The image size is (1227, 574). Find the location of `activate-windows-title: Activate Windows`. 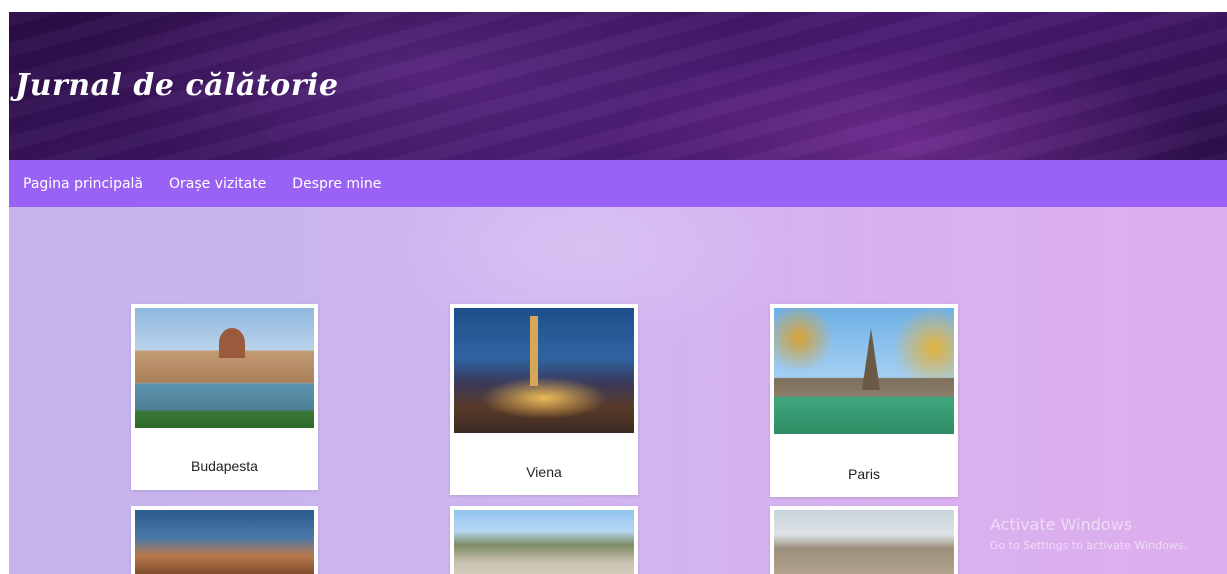

activate-windows-title: Activate Windows is located at coordinates (1061, 524).